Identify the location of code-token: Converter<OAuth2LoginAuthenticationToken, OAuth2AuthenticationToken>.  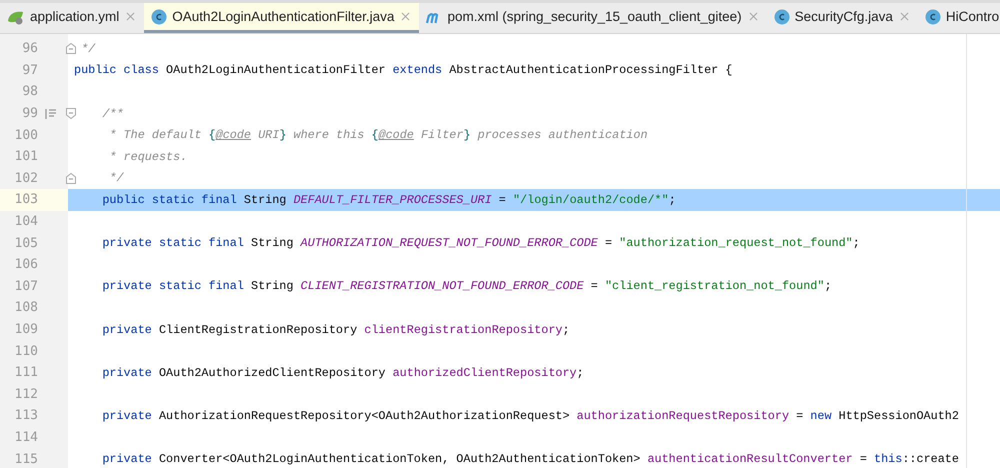
(400, 459).